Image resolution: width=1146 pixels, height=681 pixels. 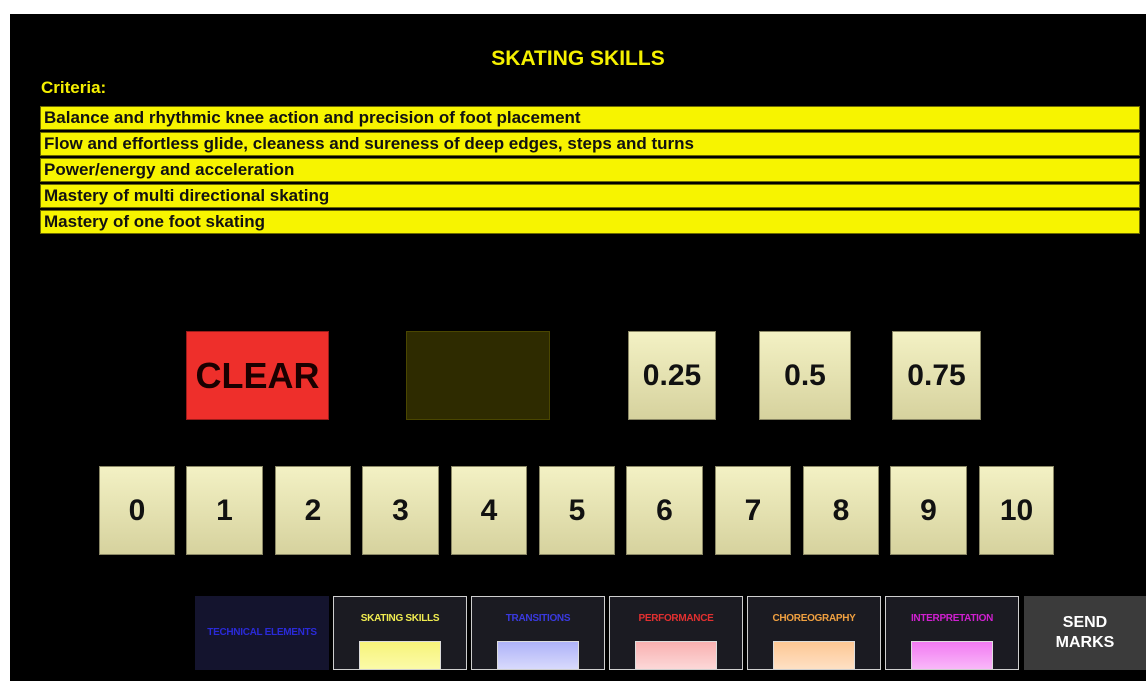 What do you see at coordinates (400, 510) in the screenshot?
I see `score-button-3: 3` at bounding box center [400, 510].